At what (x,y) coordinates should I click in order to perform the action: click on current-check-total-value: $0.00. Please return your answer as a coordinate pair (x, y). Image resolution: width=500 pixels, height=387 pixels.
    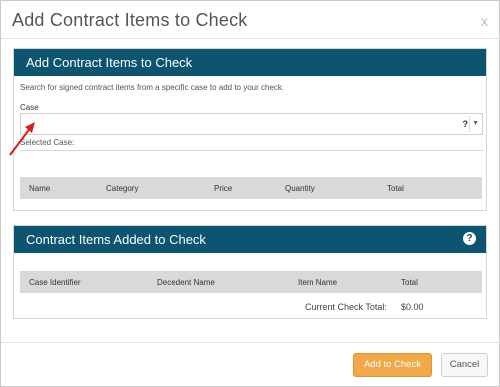
    Looking at the image, I should click on (412, 307).